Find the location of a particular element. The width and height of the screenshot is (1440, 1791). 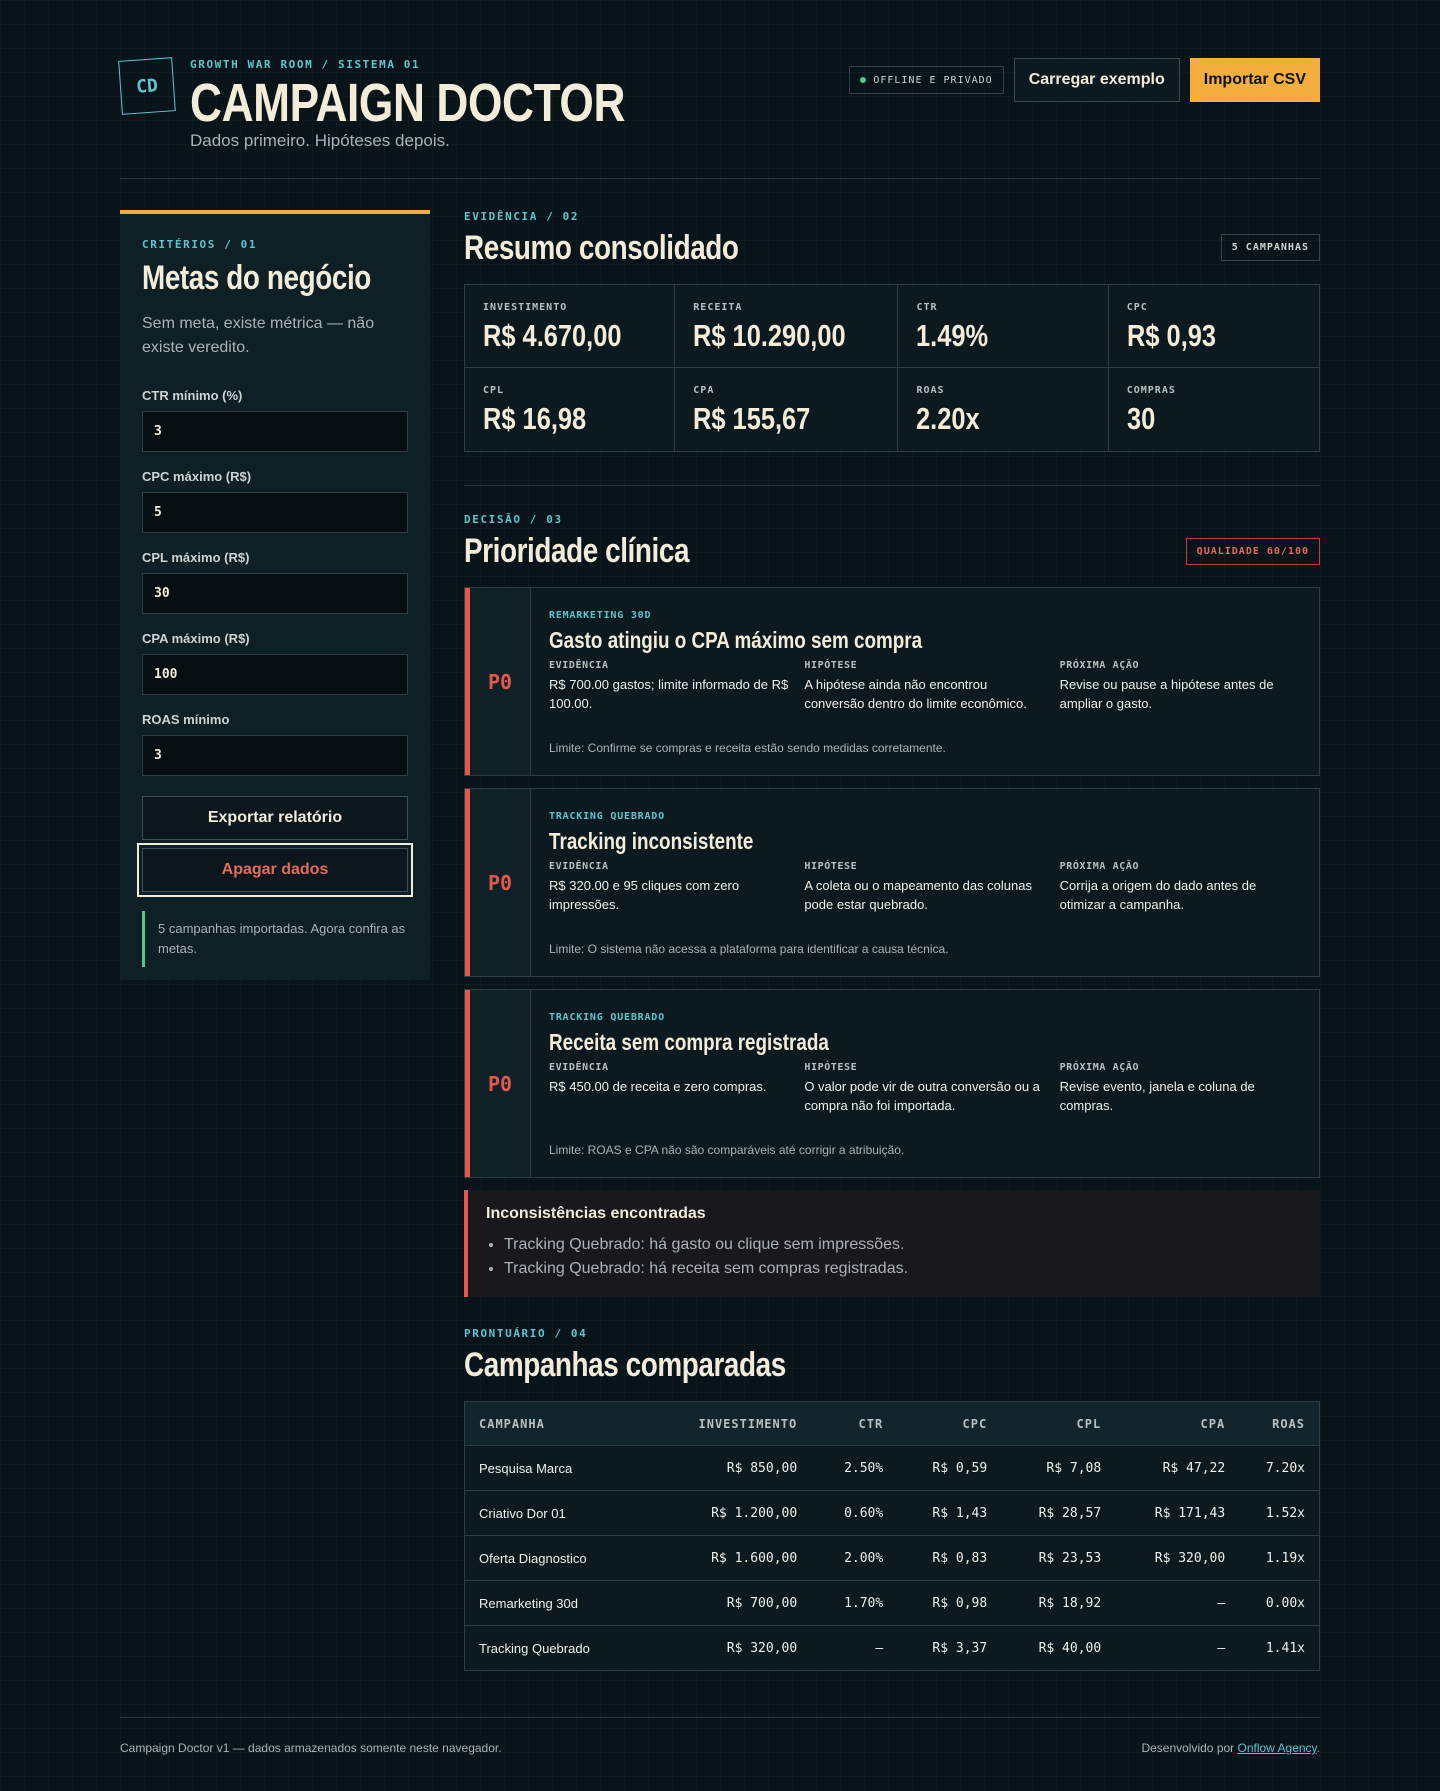

cell-roas: 1.41x is located at coordinates (1279, 1648).